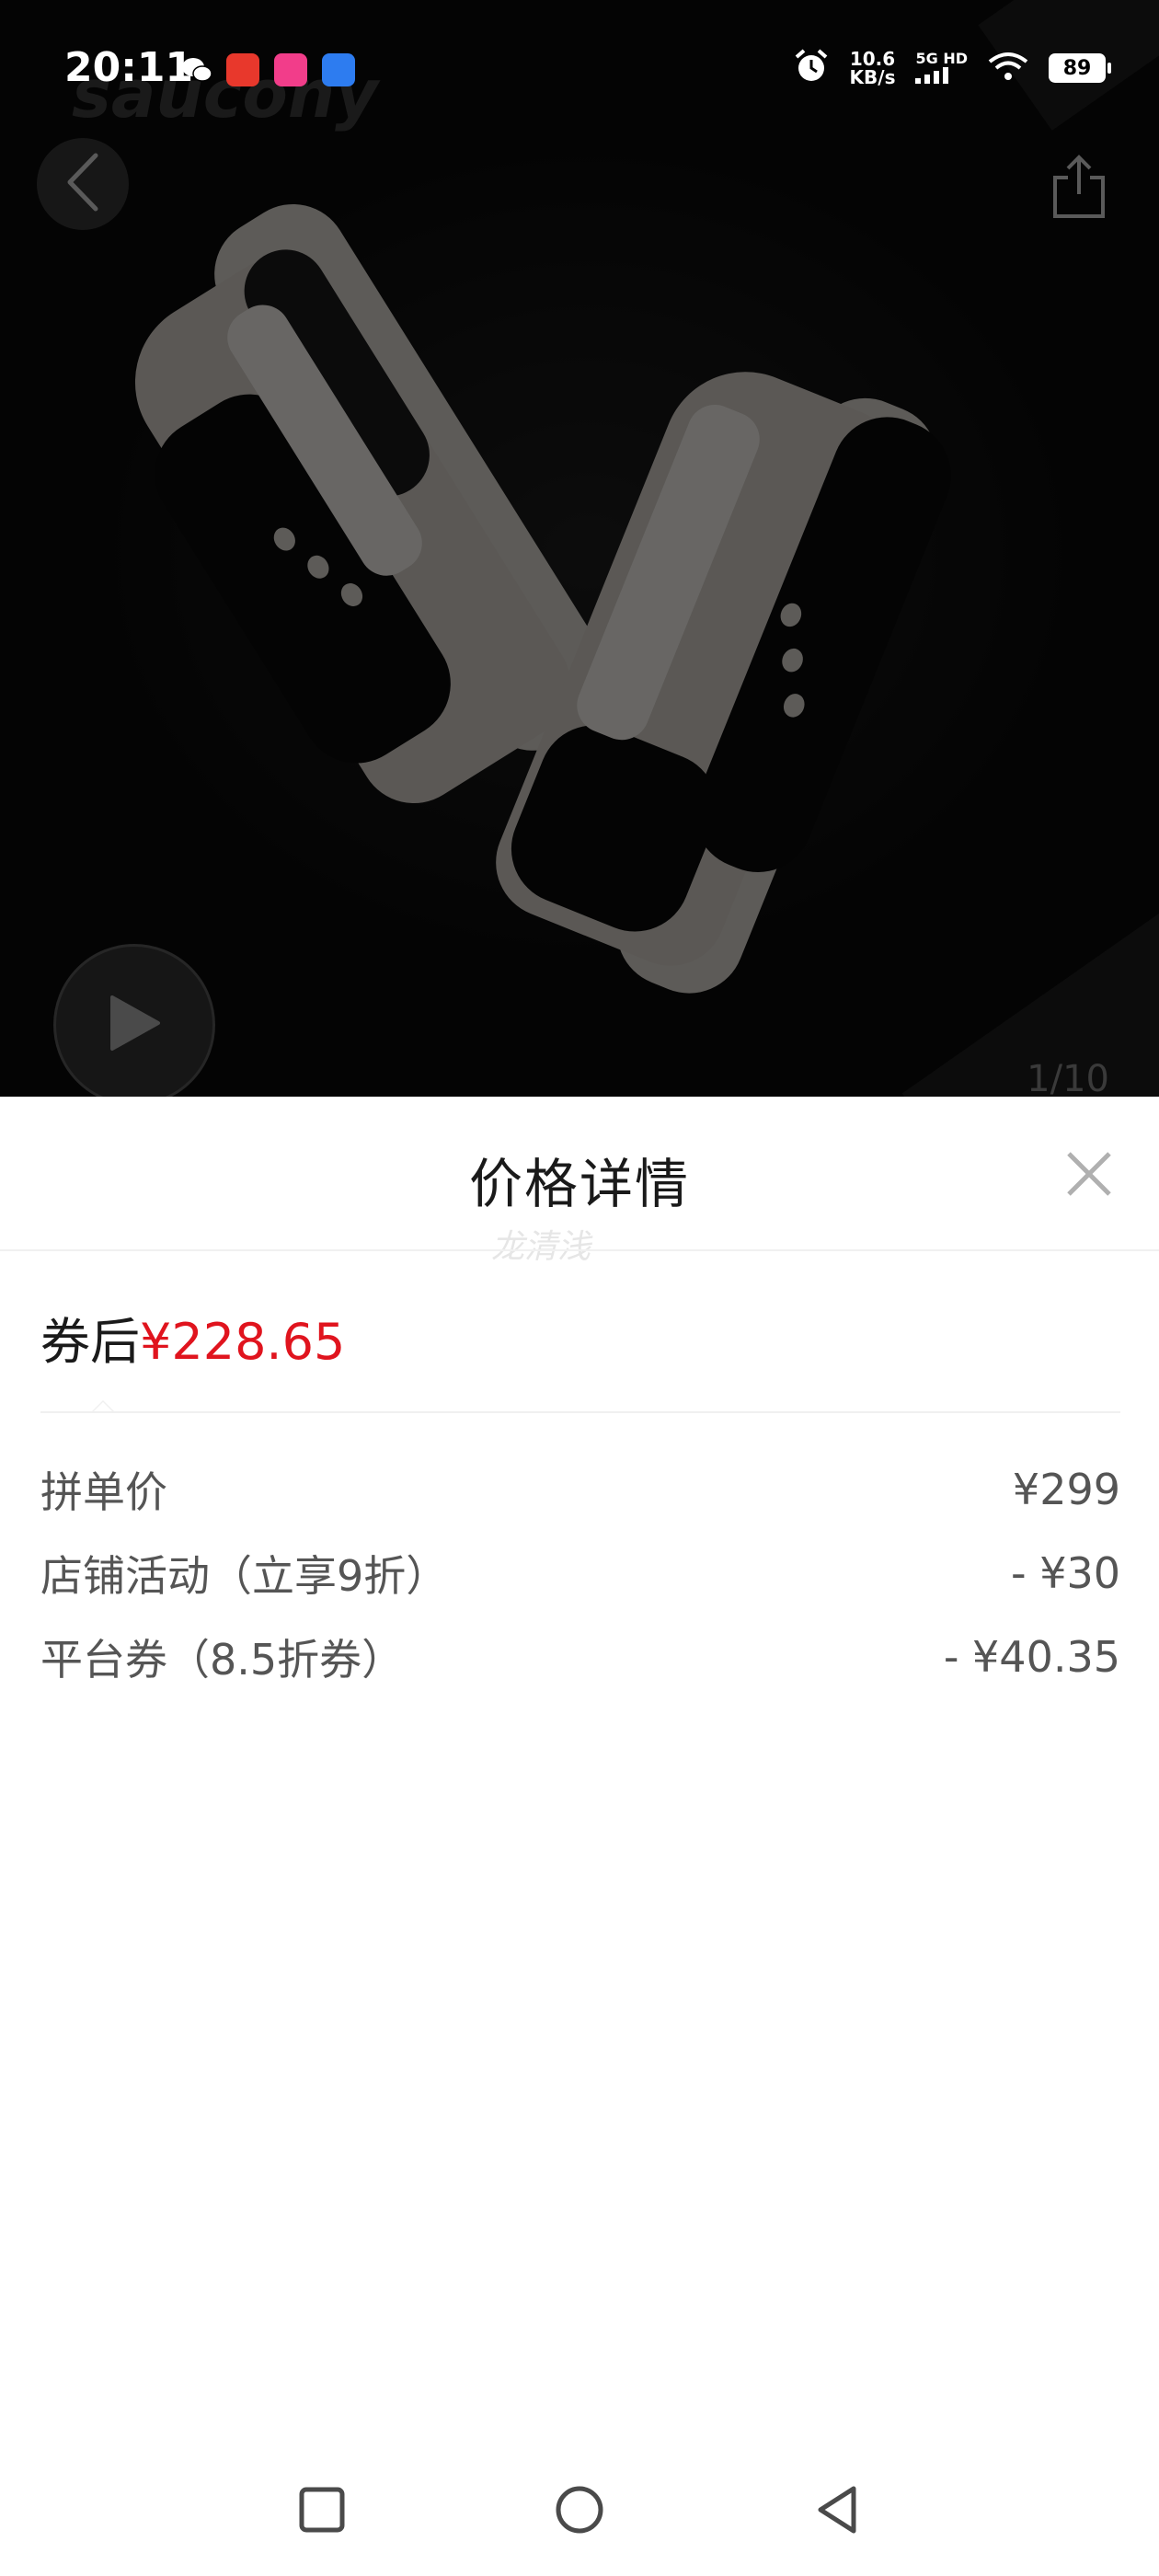 Image resolution: width=1159 pixels, height=2576 pixels. Describe the element at coordinates (579, 69) in the screenshot. I see `status-bar: 20:11 10.6 KB/s 5G HD 89` at that location.